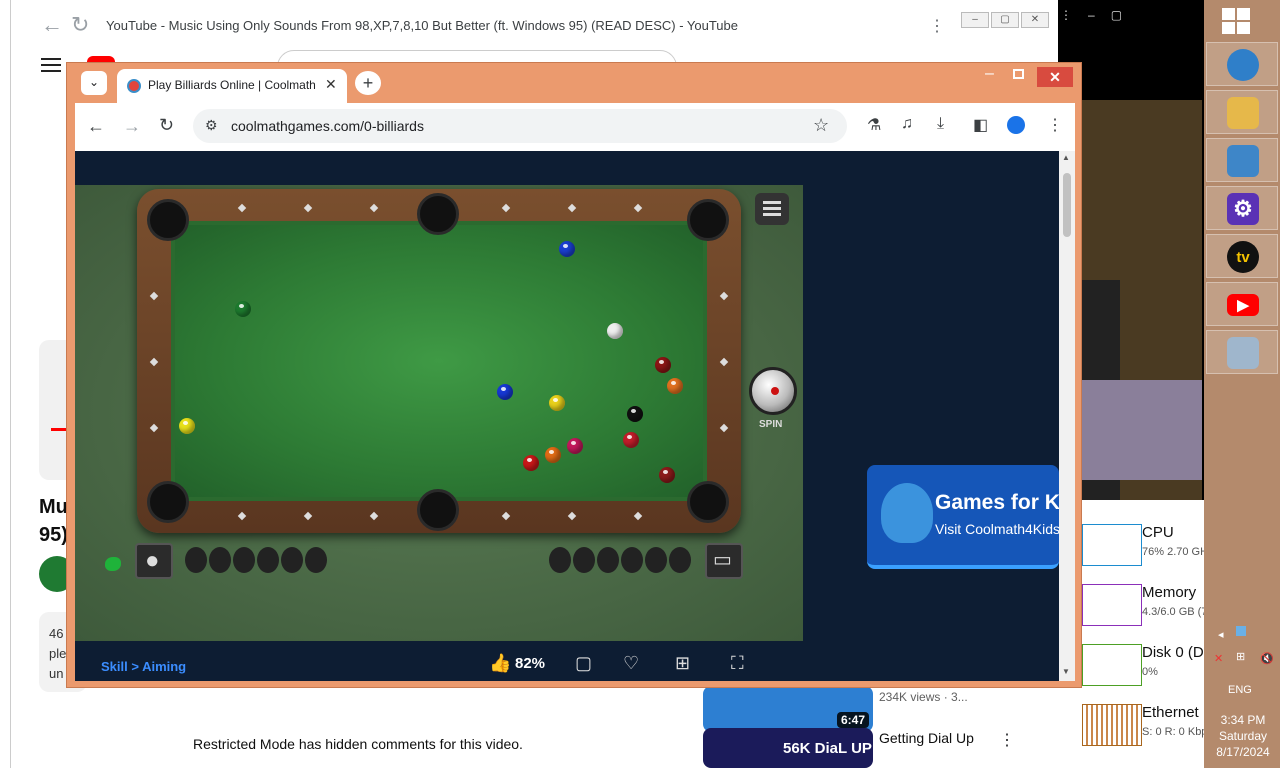  What do you see at coordinates (1267, 658) in the screenshot?
I see `volume-muted-icon: 🔇` at bounding box center [1267, 658].